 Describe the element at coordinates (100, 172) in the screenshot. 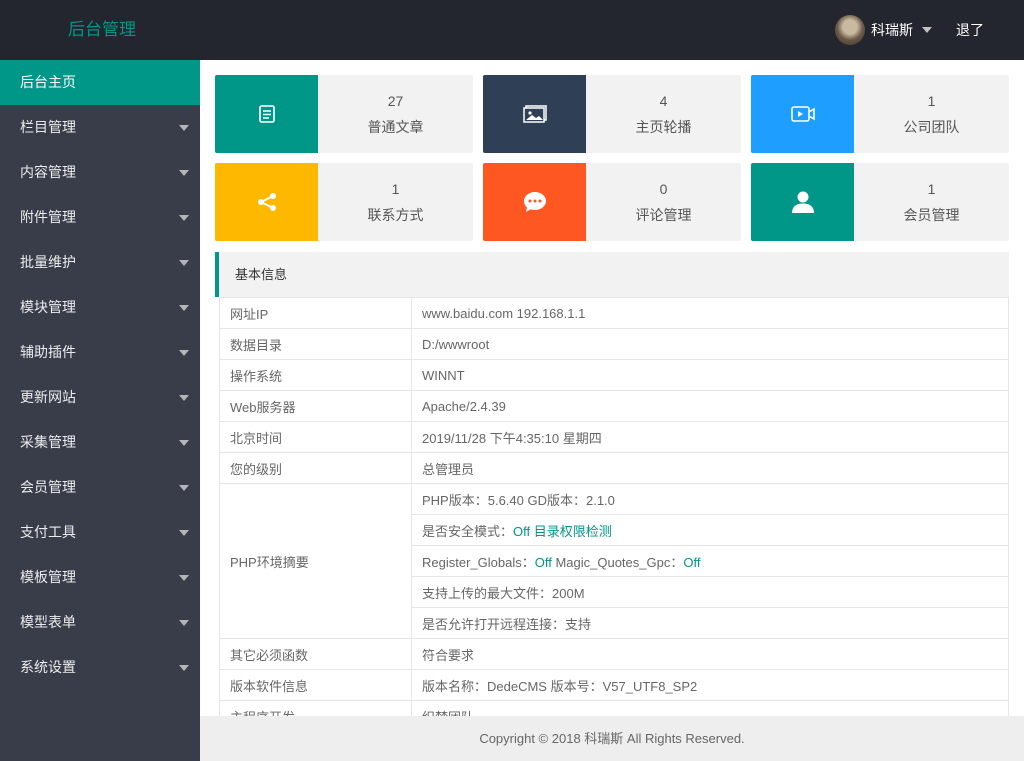

I see `sidebar-item-content: 内容管理` at that location.